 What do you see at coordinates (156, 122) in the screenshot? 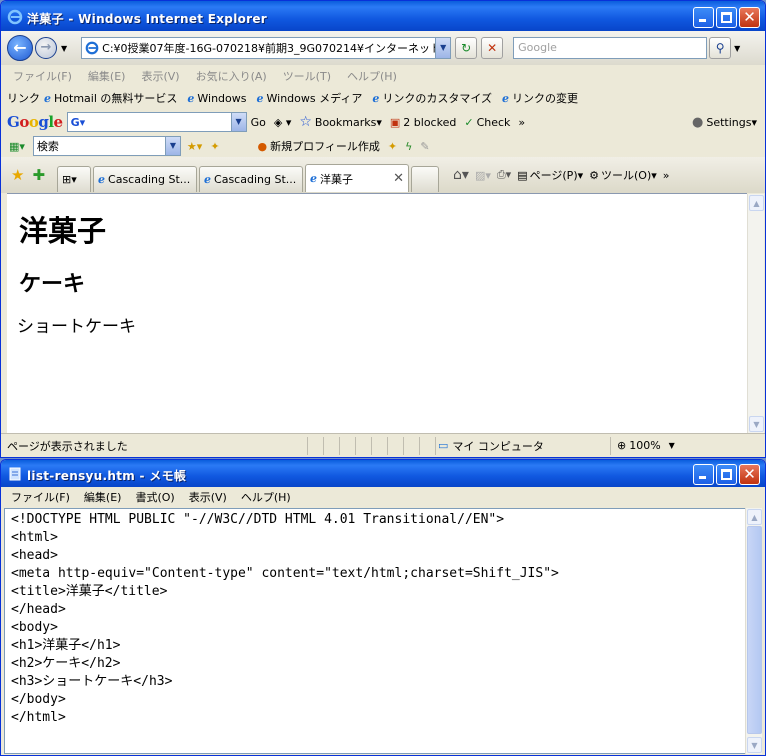
I see `google-search-input: G▾ ▼` at bounding box center [156, 122].